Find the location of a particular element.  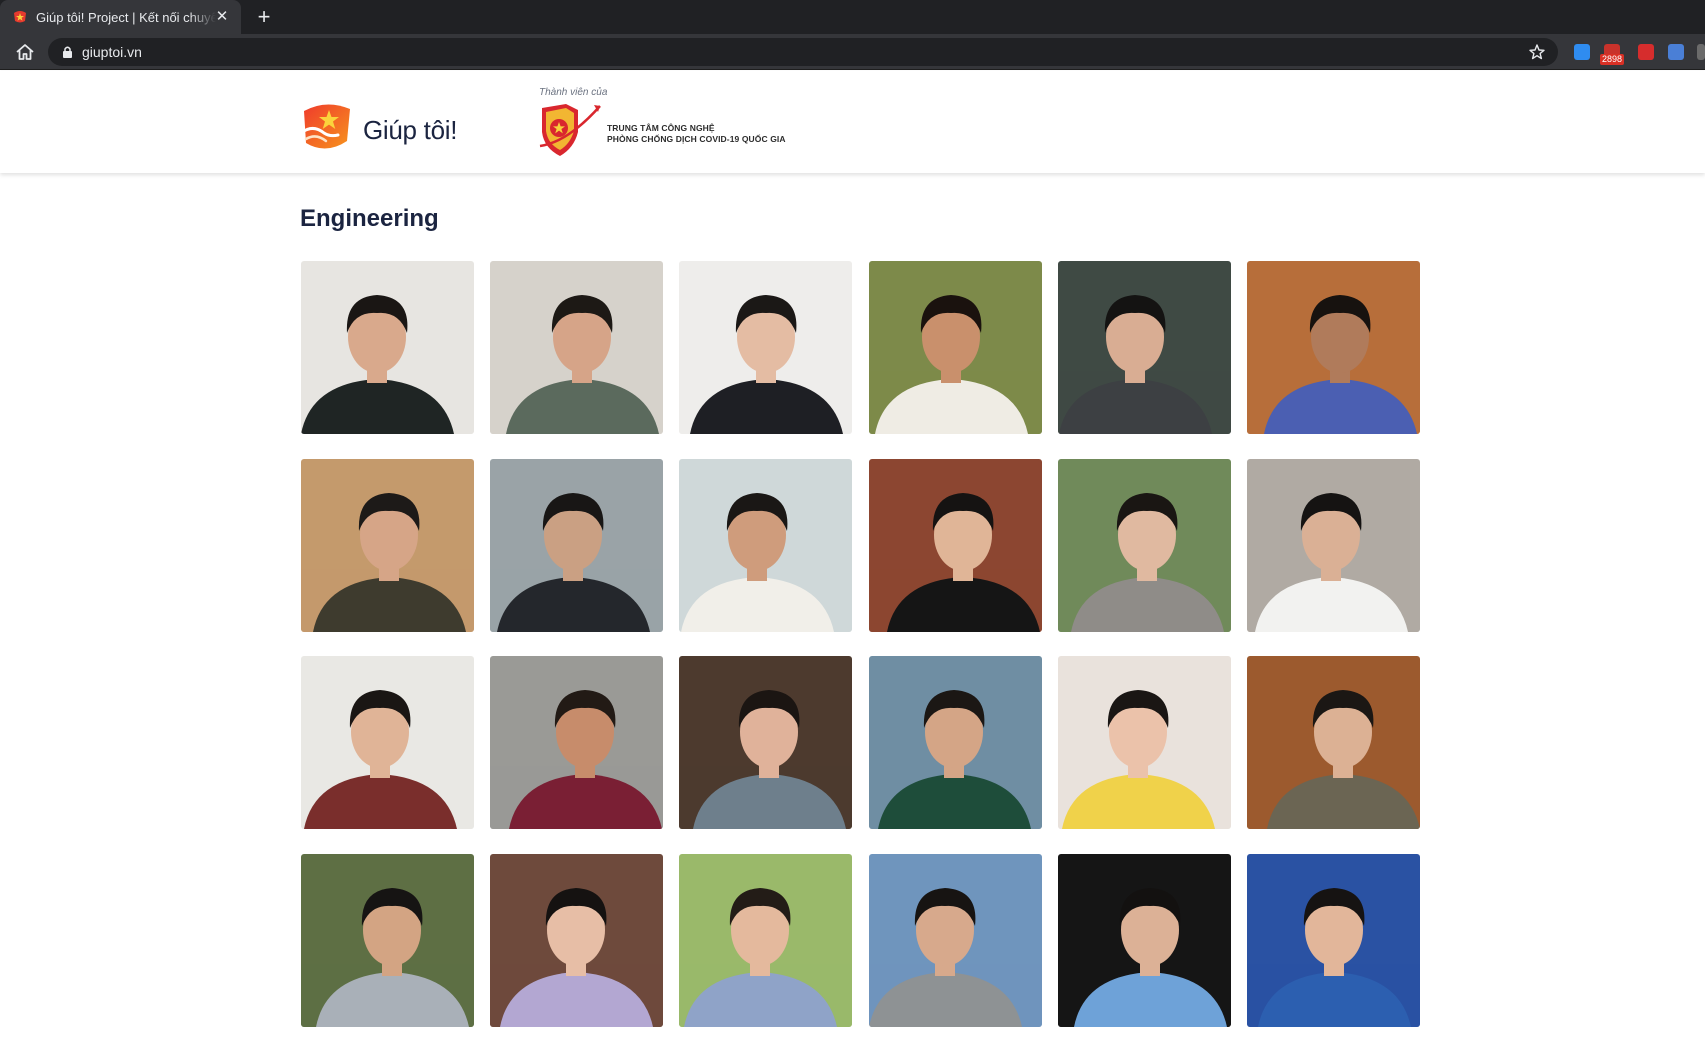

member-label: Thành viên của is located at coordinates (573, 92).